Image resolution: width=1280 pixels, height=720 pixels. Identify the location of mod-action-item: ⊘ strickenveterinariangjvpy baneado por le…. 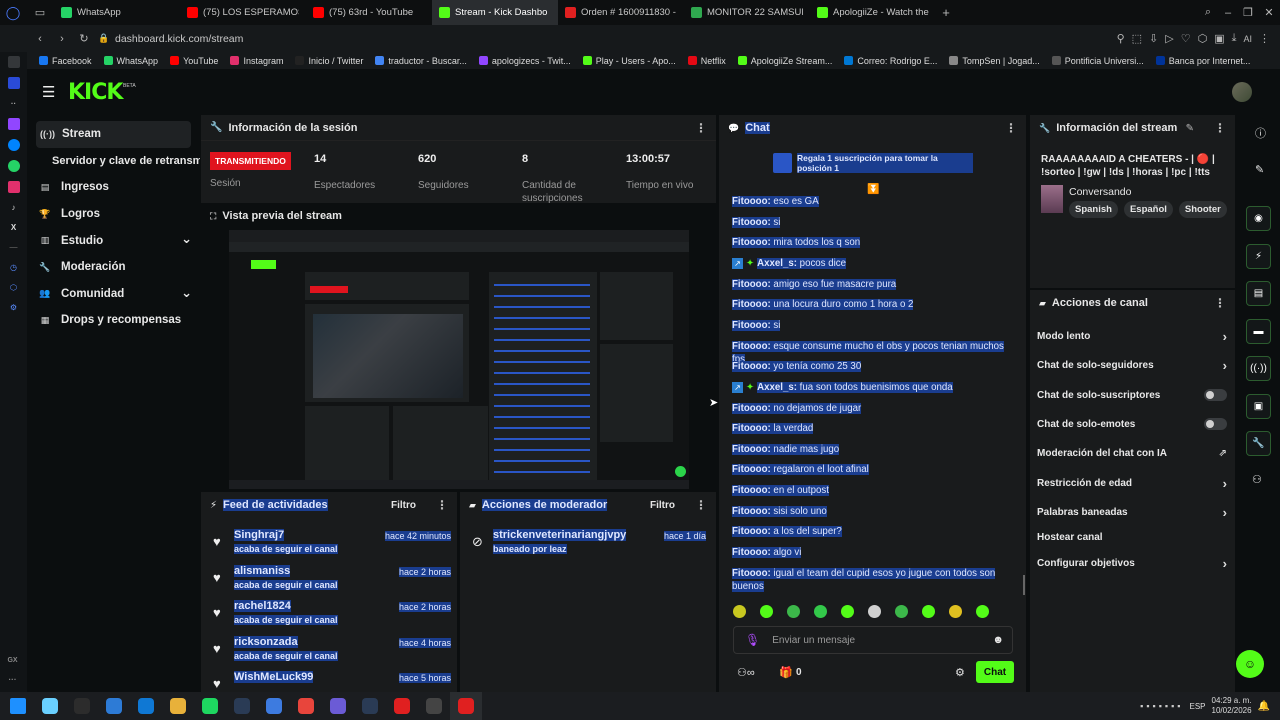
(589, 544).